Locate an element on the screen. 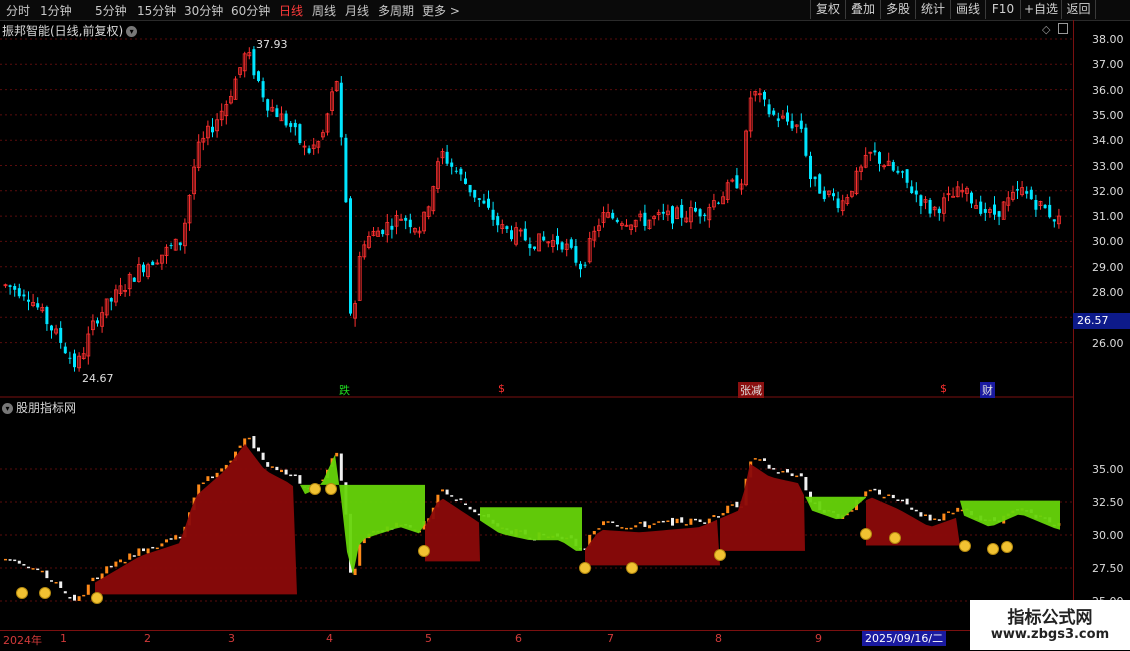  period-tab-minute: 分时 is located at coordinates (18, 10).